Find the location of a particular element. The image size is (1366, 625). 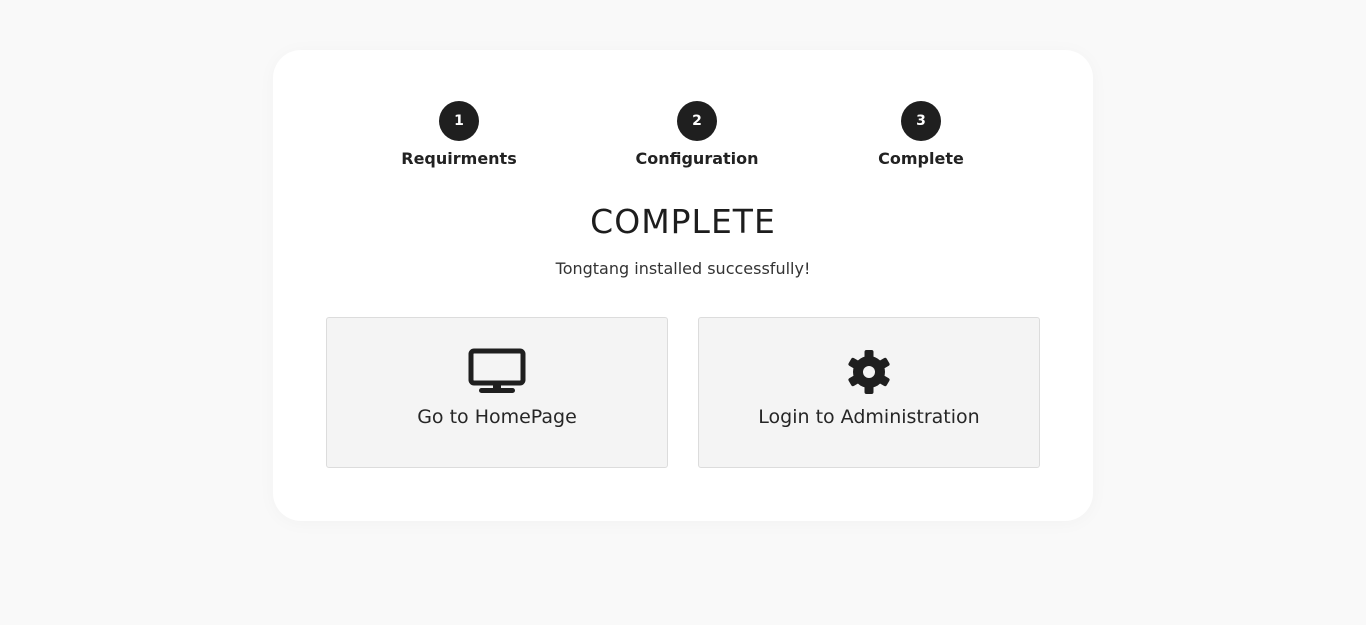

step-requirements: 1 Requirments is located at coordinates (459, 134).